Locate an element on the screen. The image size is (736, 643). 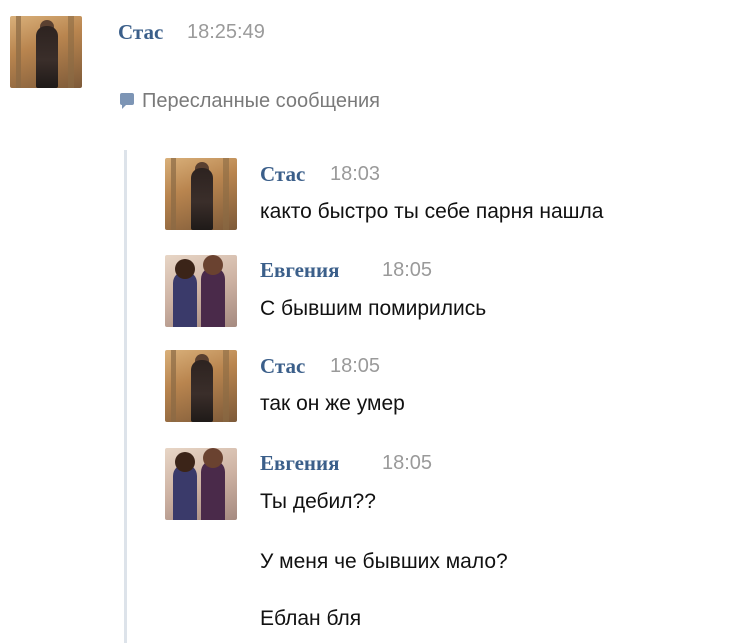
message-time: 18:25:49 is located at coordinates (226, 32).